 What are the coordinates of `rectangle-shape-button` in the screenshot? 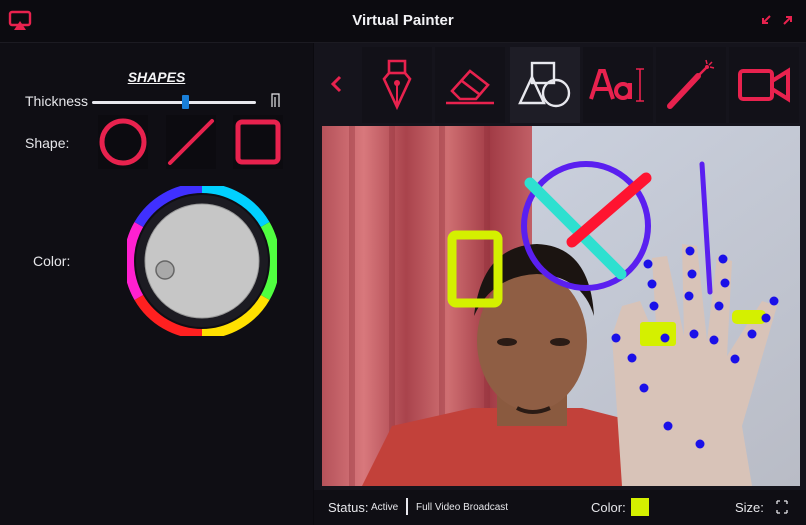 It's located at (258, 142).